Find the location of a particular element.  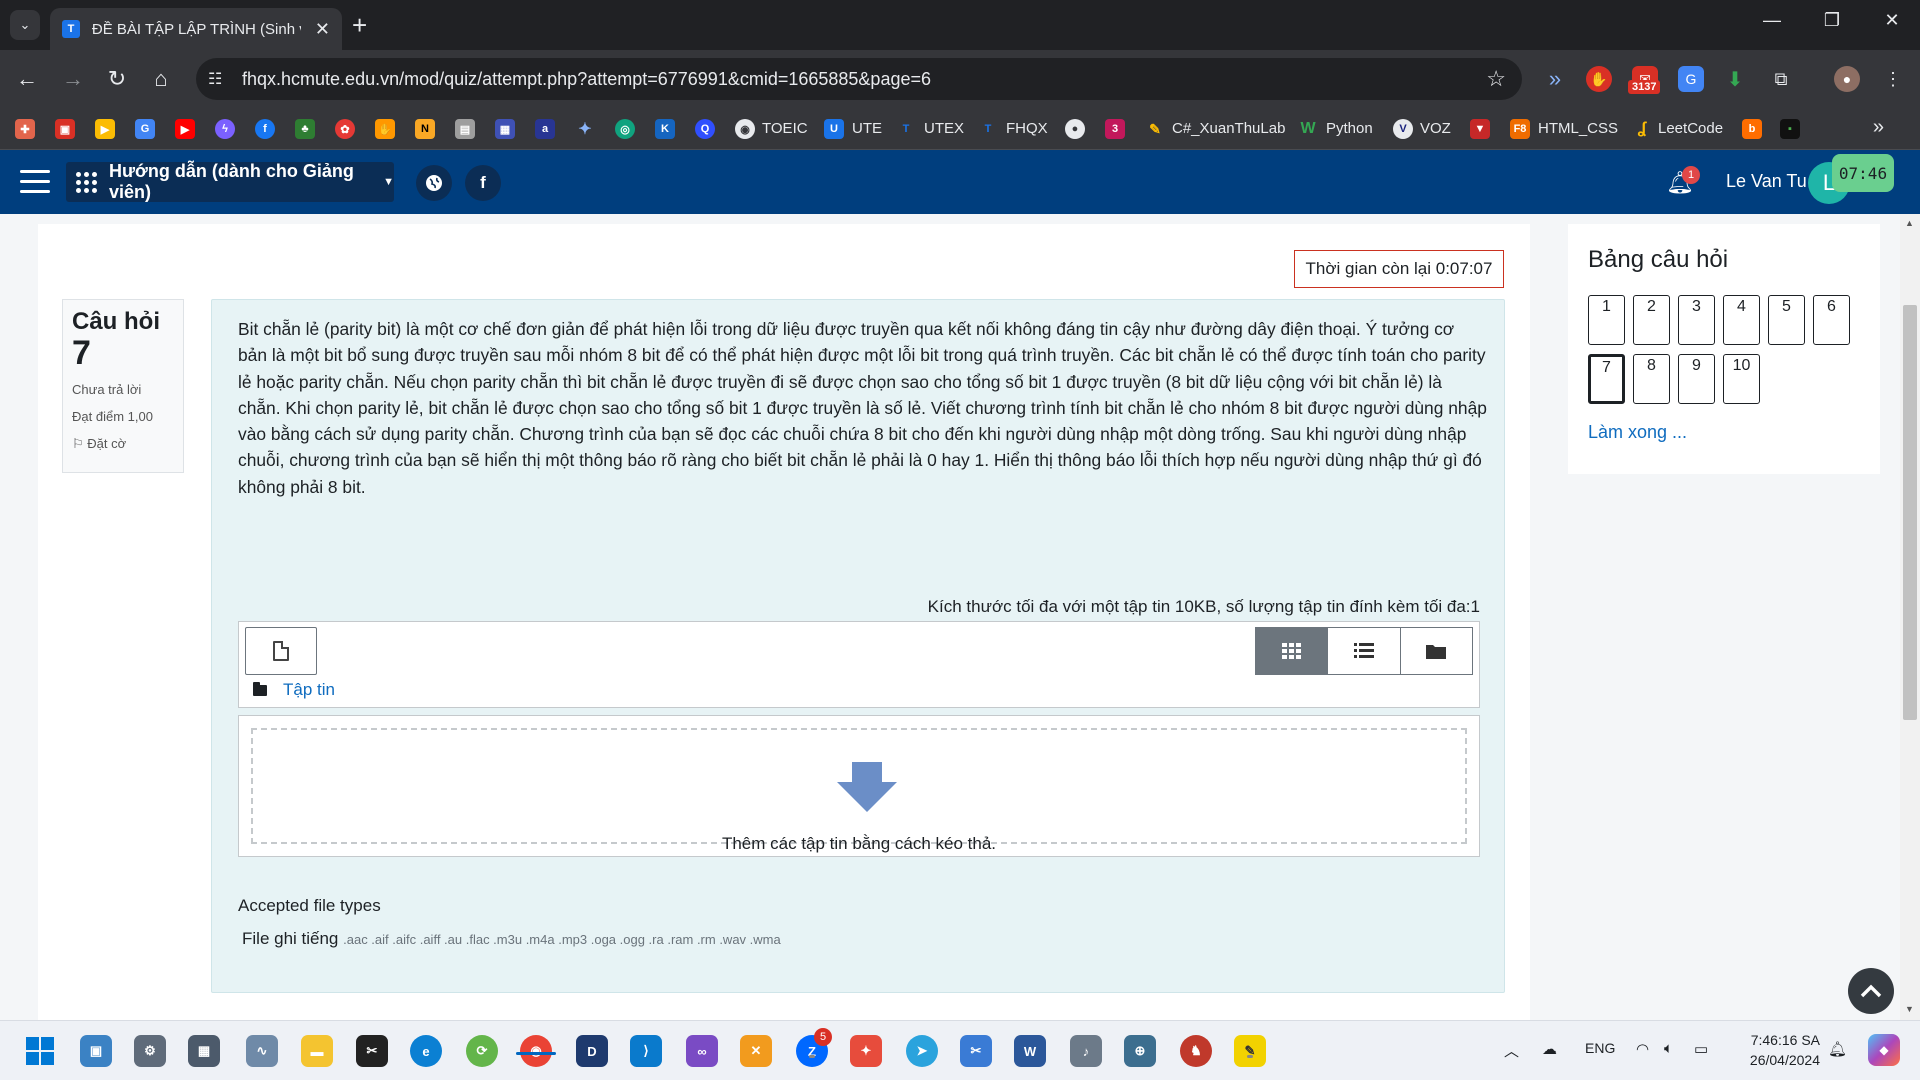

guide-dropdown: Hướng dẫn (dành cho Giảng viên) ▼ is located at coordinates (230, 181).